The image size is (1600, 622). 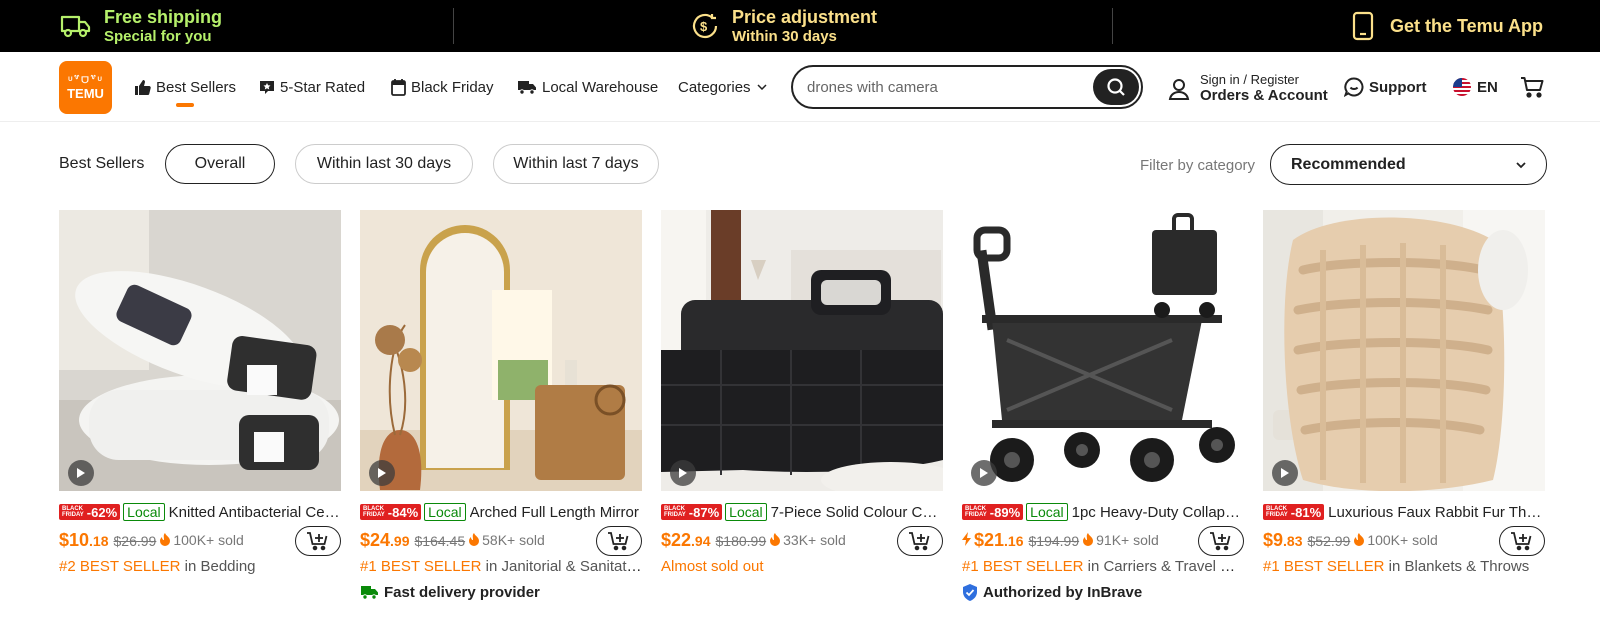 What do you see at coordinates (1158, 512) in the screenshot?
I see `product-title: 1pc Heavy-Duty Collapsible Wagon` at bounding box center [1158, 512].